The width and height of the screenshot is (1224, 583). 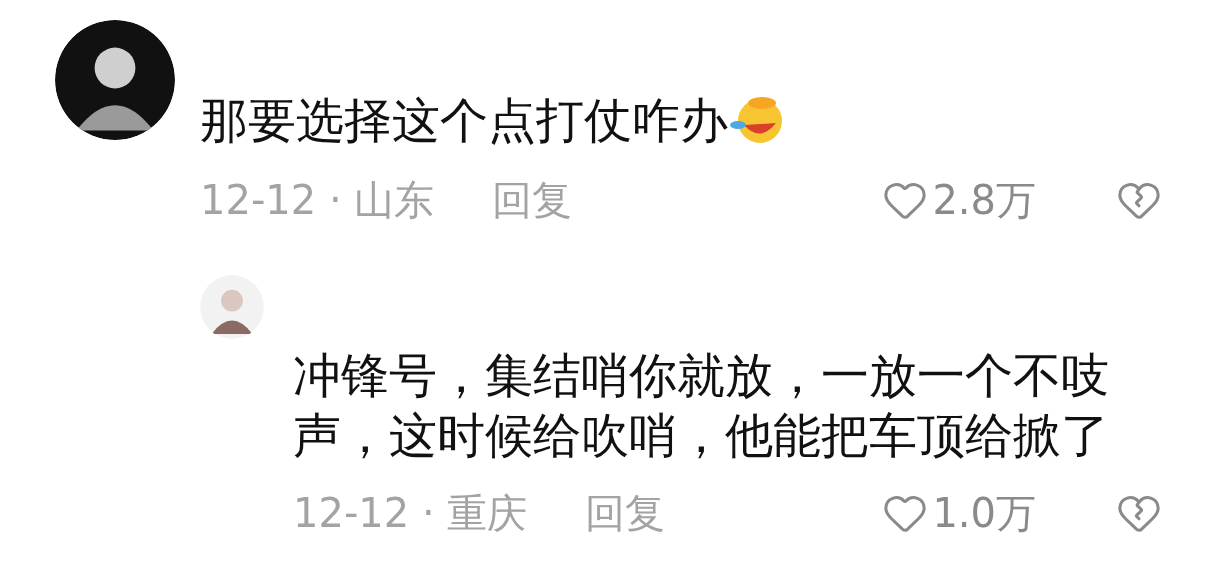 What do you see at coordinates (701, 405) in the screenshot?
I see `reply-text: 冲锋号，集结哨你就放，一放一个不吱声，这时候给吹哨，他能把车顶给掀了` at bounding box center [701, 405].